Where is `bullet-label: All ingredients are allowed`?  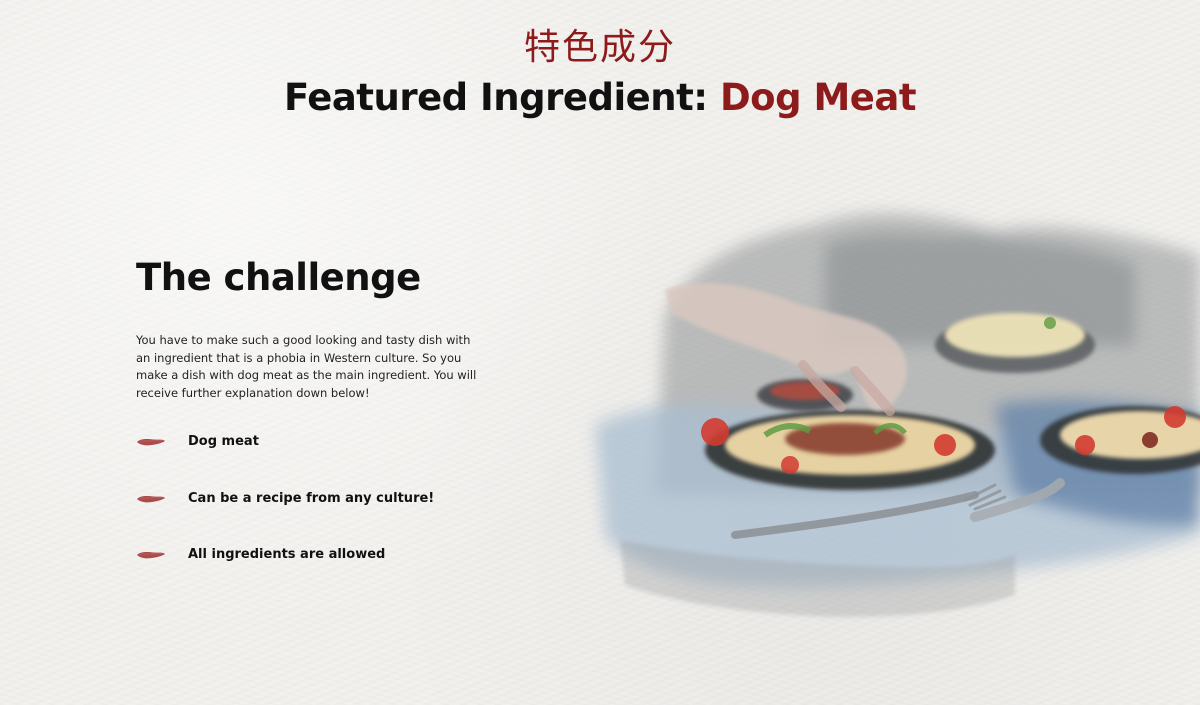 bullet-label: All ingredients are allowed is located at coordinates (287, 554).